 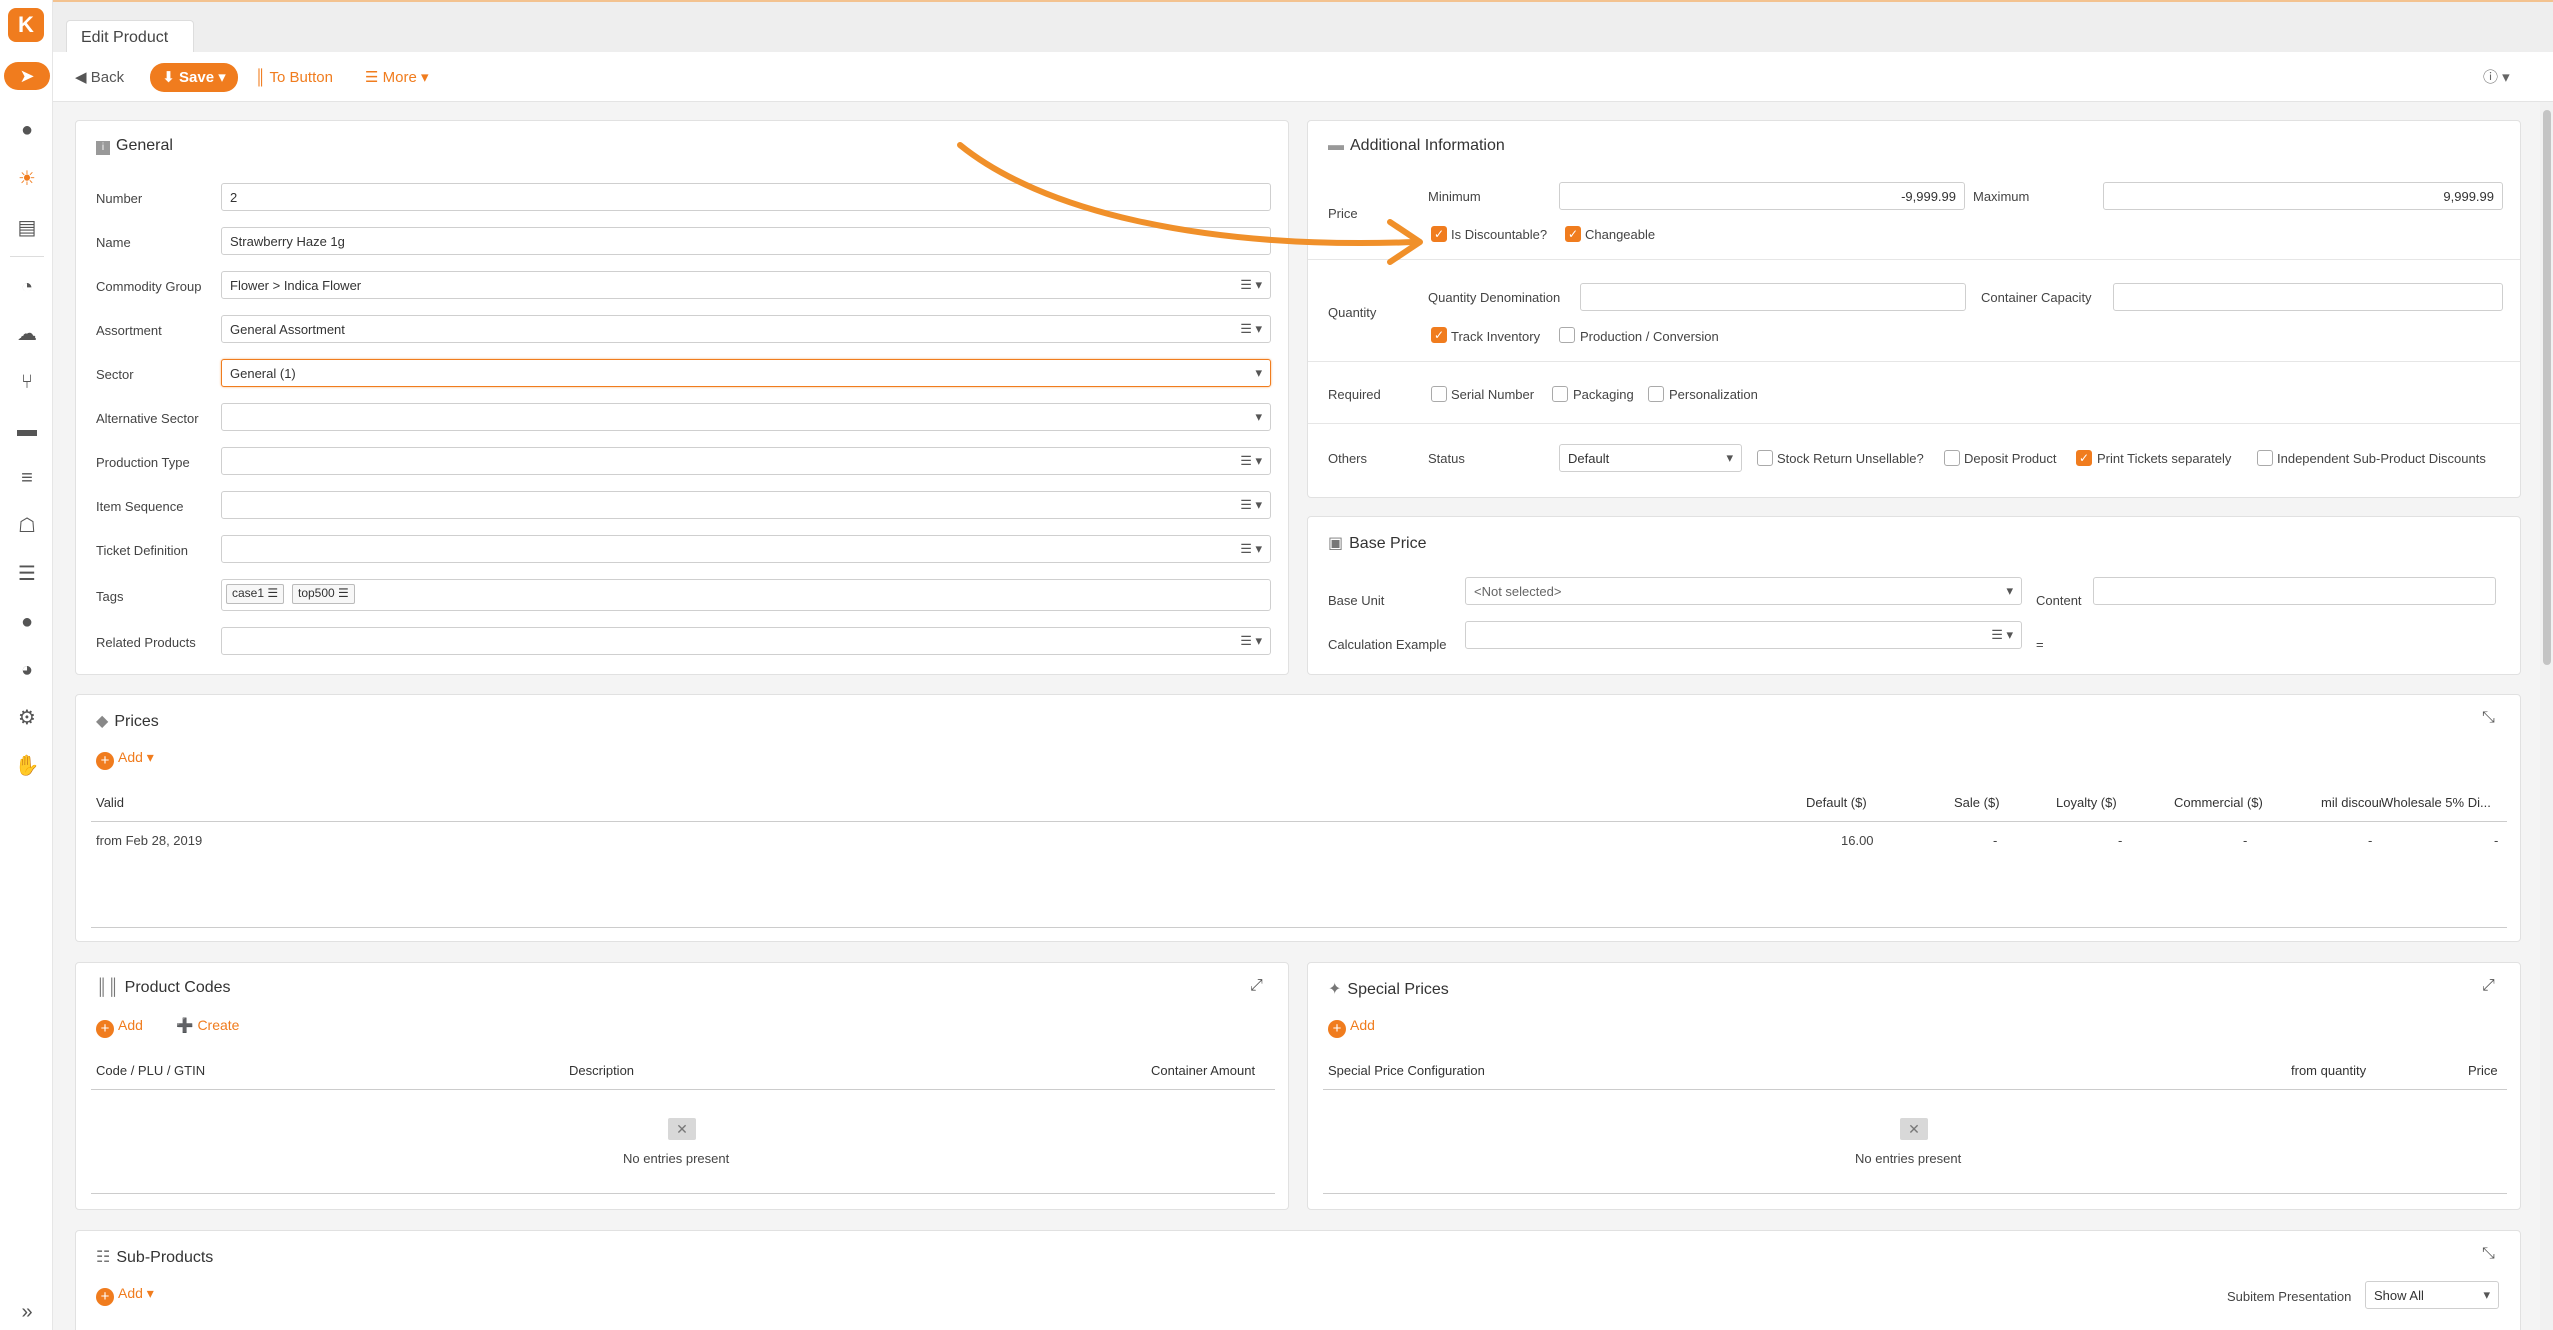 I want to click on store-icon: ▤, so click(x=27, y=228).